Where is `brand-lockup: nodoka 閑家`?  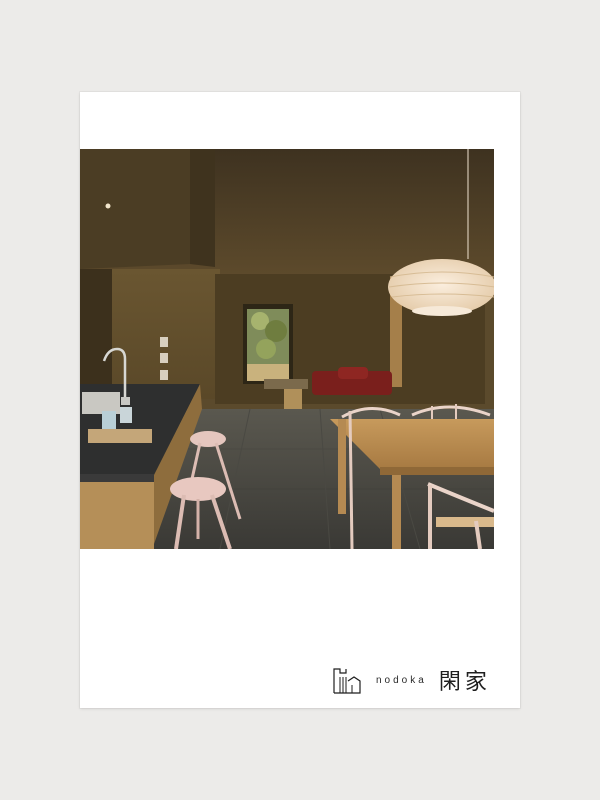
brand-lockup: nodoka 閑家 is located at coordinates (411, 680).